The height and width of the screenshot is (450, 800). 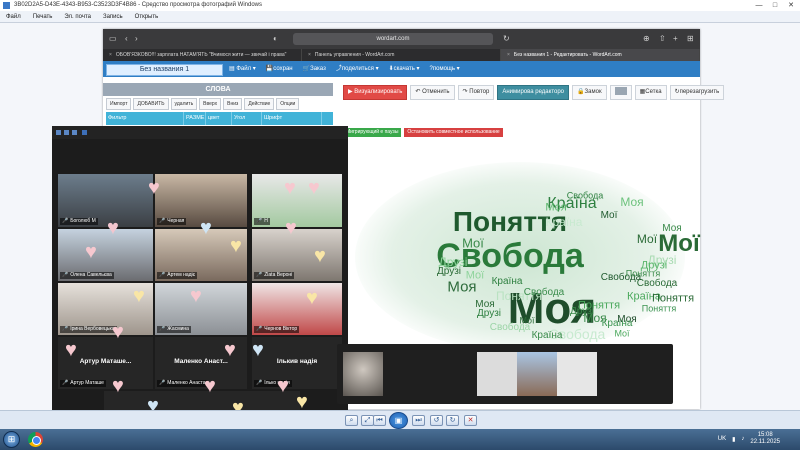 What do you see at coordinates (791, 5) in the screenshot?
I see `close-button: ✕` at bounding box center [791, 5].